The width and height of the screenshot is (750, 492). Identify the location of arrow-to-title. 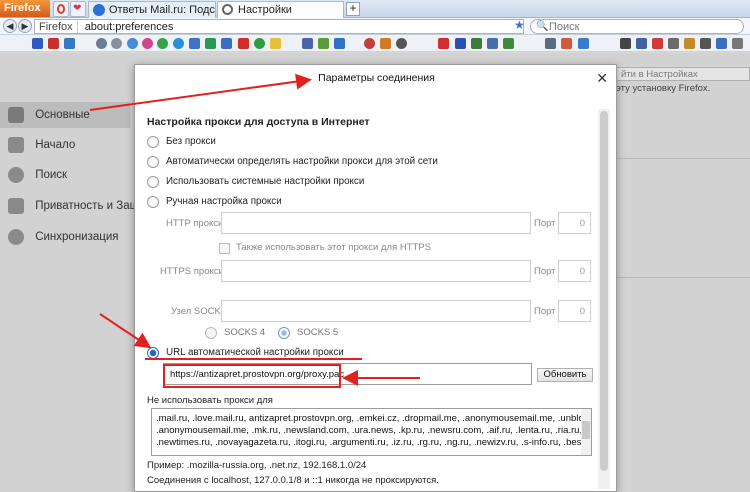
(200, 92).